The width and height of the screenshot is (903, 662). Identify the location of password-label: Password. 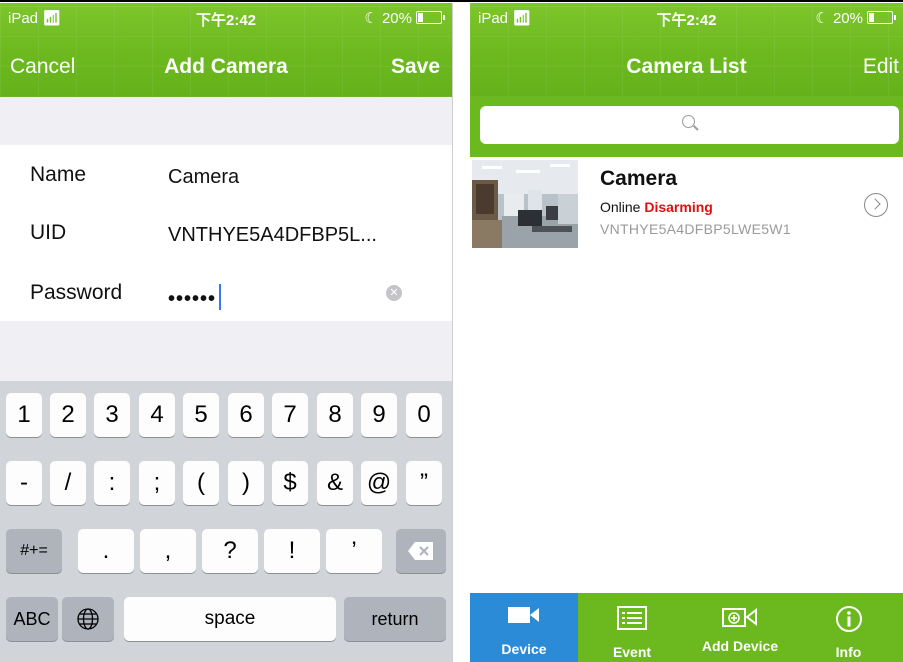
(76, 292).